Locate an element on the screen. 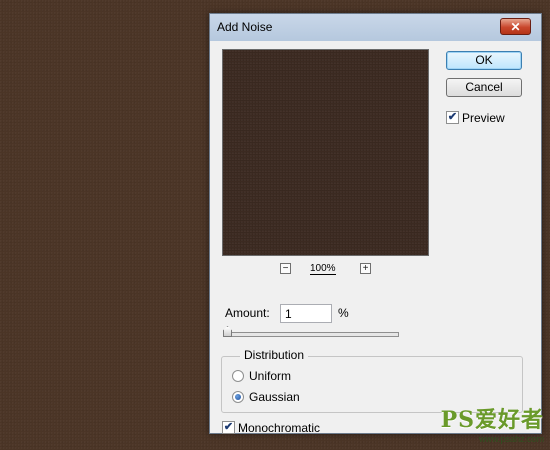 Image resolution: width=550 pixels, height=450 pixels. preview-checkbox: ✔ is located at coordinates (452, 117).